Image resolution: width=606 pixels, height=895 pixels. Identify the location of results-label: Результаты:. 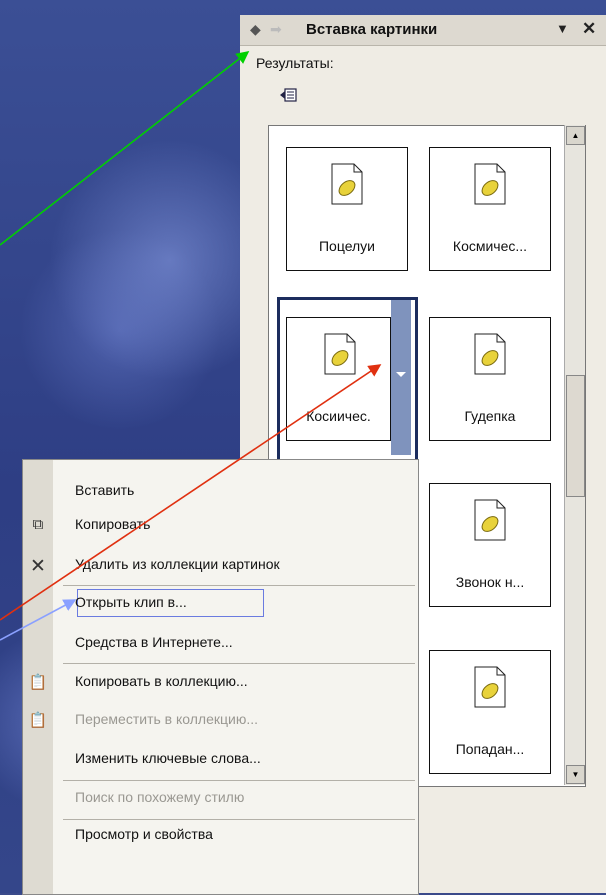
(295, 63).